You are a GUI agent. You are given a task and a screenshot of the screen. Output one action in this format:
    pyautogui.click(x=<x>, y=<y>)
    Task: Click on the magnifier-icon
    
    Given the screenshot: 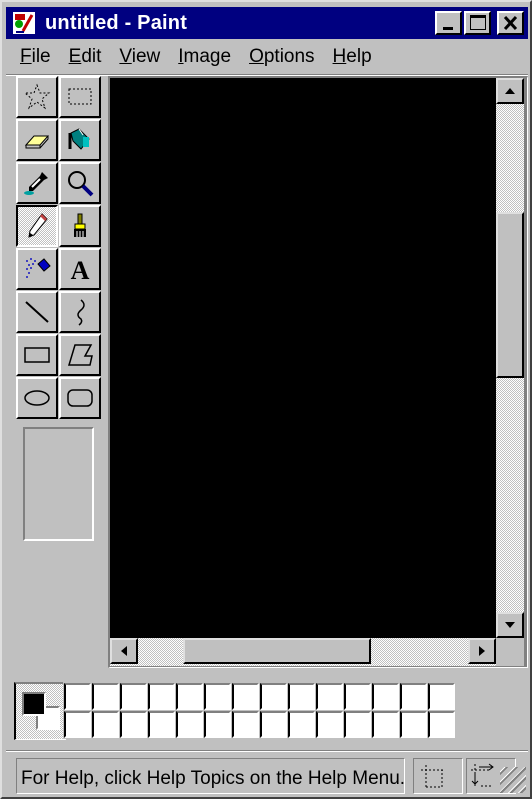 What is the action you would take?
    pyautogui.click(x=80, y=183)
    